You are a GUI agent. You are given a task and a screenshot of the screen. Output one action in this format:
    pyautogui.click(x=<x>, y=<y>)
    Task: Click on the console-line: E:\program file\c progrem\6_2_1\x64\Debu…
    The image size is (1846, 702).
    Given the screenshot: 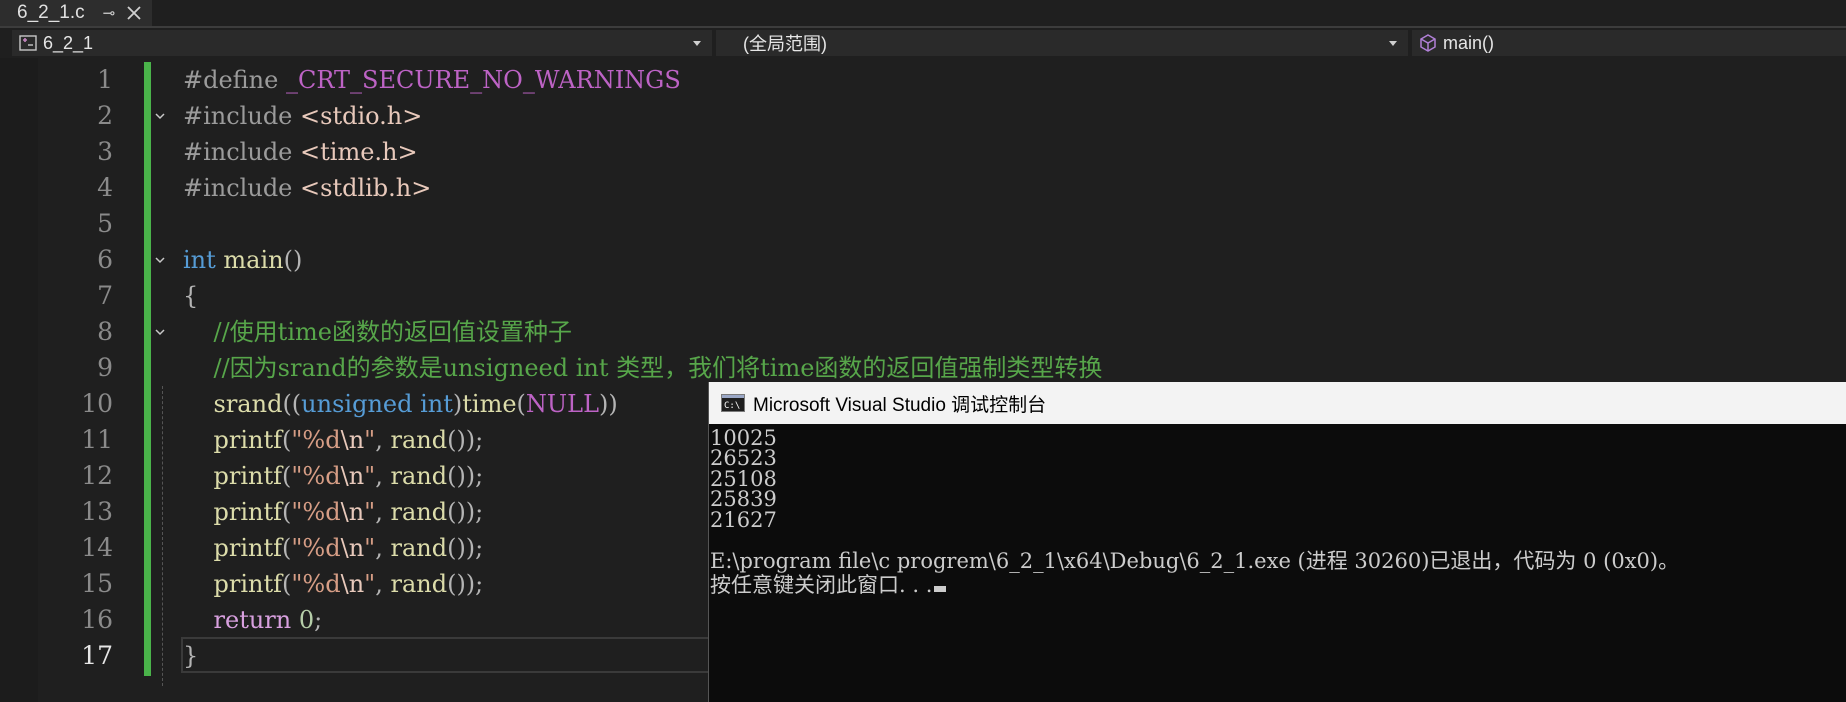 What is the action you would take?
    pyautogui.click(x=1194, y=561)
    